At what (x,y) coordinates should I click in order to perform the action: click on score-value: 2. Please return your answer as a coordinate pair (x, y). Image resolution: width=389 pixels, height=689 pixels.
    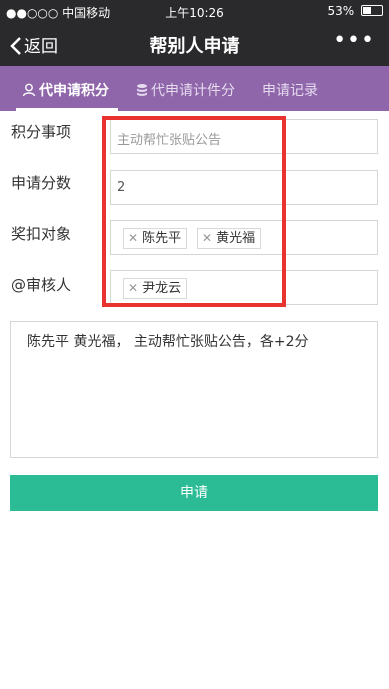
    Looking at the image, I should click on (121, 187).